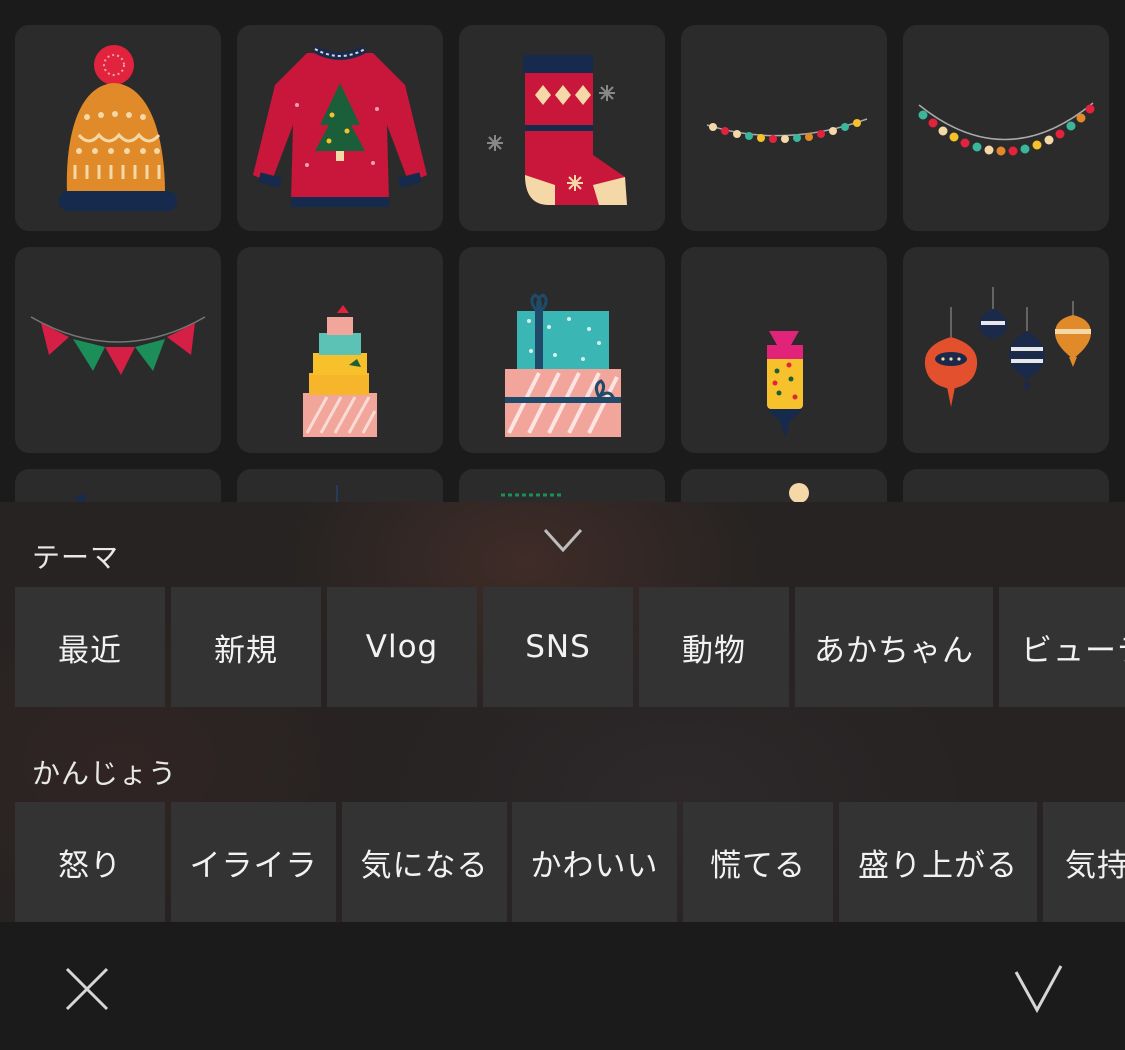  I want to click on sticker-candy-ornament, so click(784, 350).